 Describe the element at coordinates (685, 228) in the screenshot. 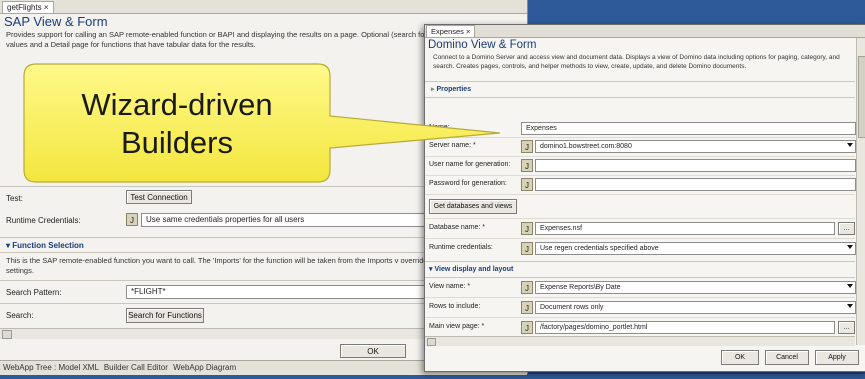

I see `database-input: Expenses.nsf` at that location.